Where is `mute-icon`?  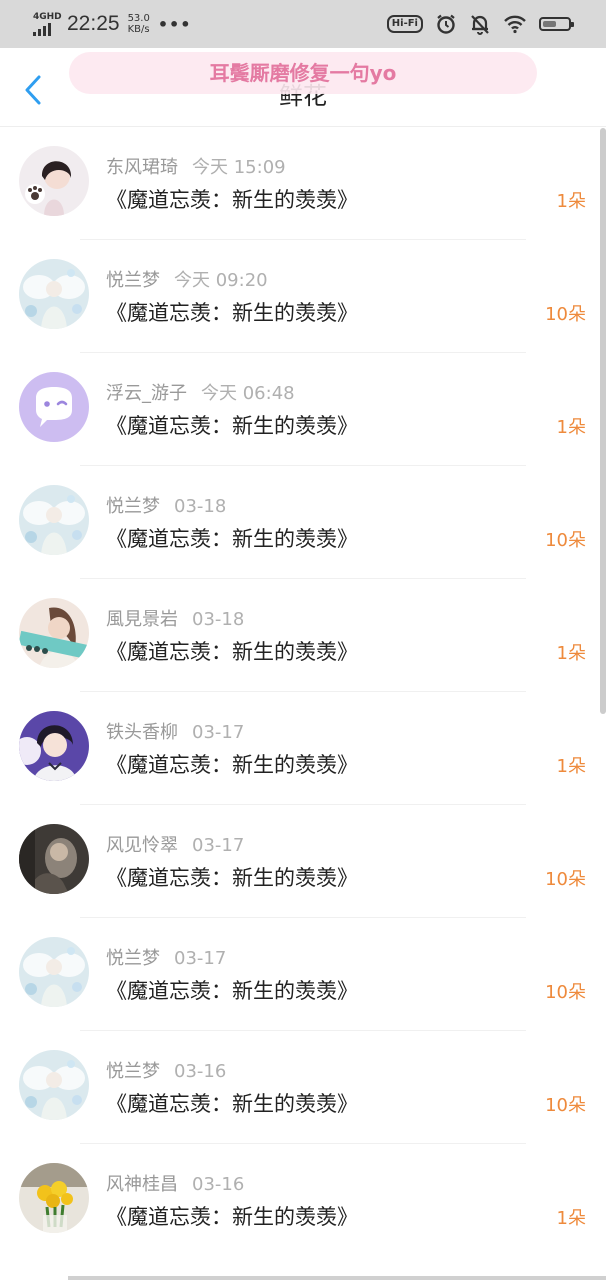 mute-icon is located at coordinates (480, 24).